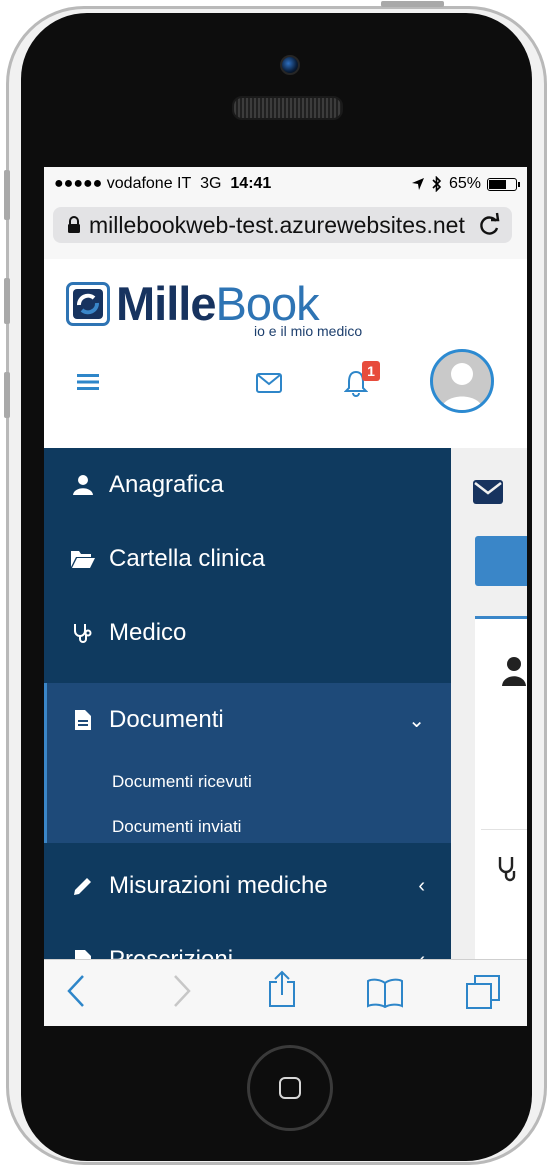 This screenshot has width=557, height=1171. Describe the element at coordinates (416, 720) in the screenshot. I see `chevron-down-icon: ⌄` at that location.